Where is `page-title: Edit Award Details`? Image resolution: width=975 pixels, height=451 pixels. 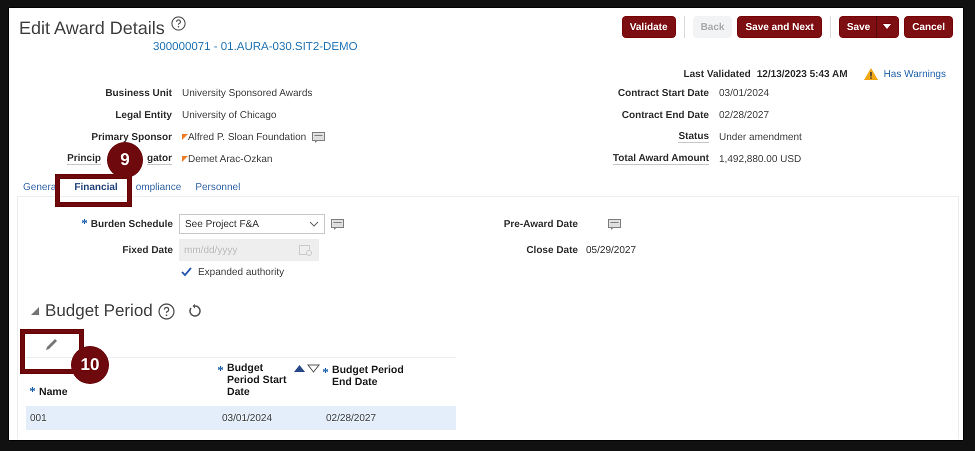
page-title: Edit Award Details is located at coordinates (92, 28).